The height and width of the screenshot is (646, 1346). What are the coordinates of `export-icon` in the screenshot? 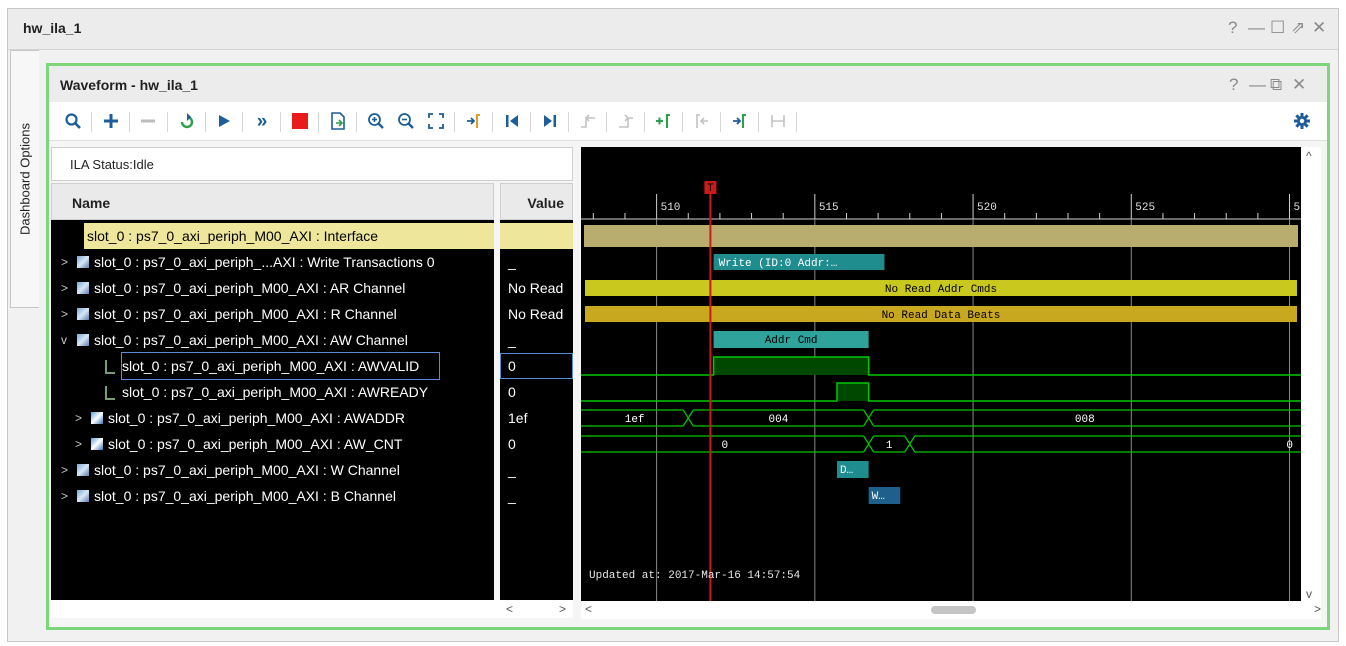 It's located at (338, 121).